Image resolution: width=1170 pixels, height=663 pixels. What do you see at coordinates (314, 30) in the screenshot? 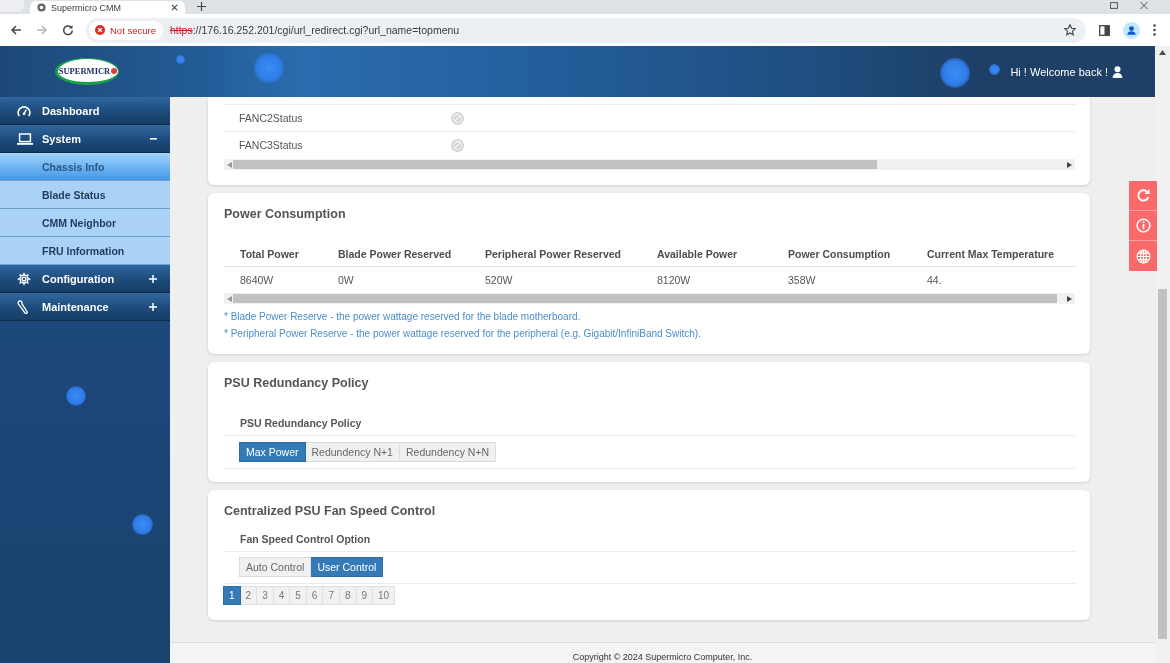
I see `url-text: https://176.16.252.201/cgi/url_redirect.cgi?url_name=topmenu` at bounding box center [314, 30].